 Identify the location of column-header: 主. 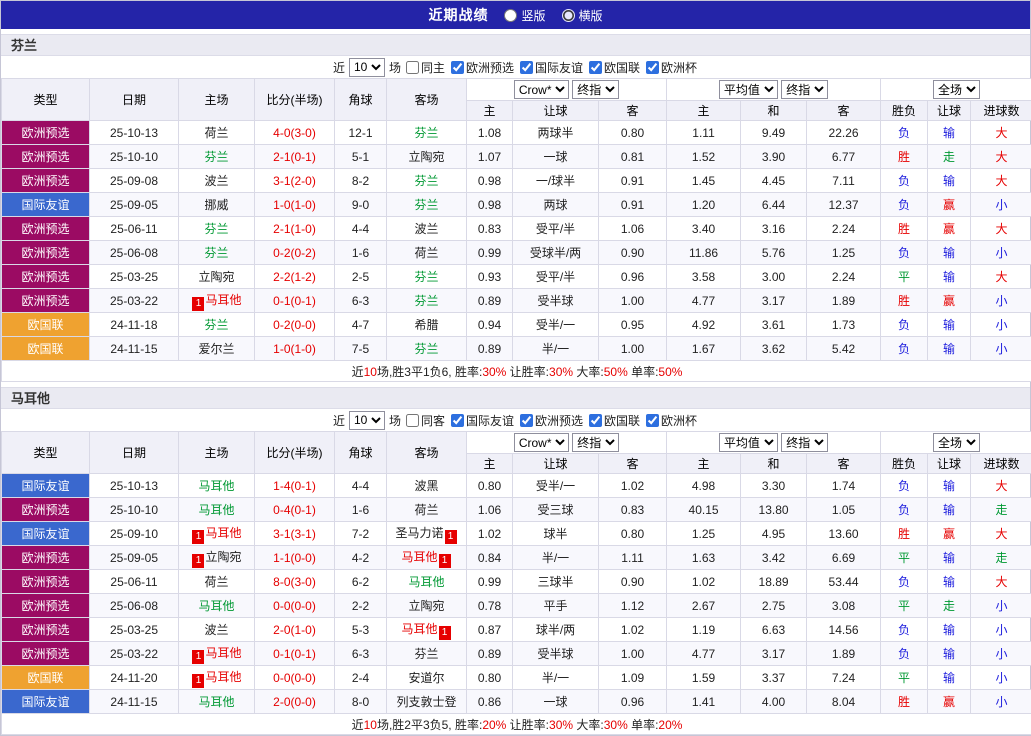
(490, 111).